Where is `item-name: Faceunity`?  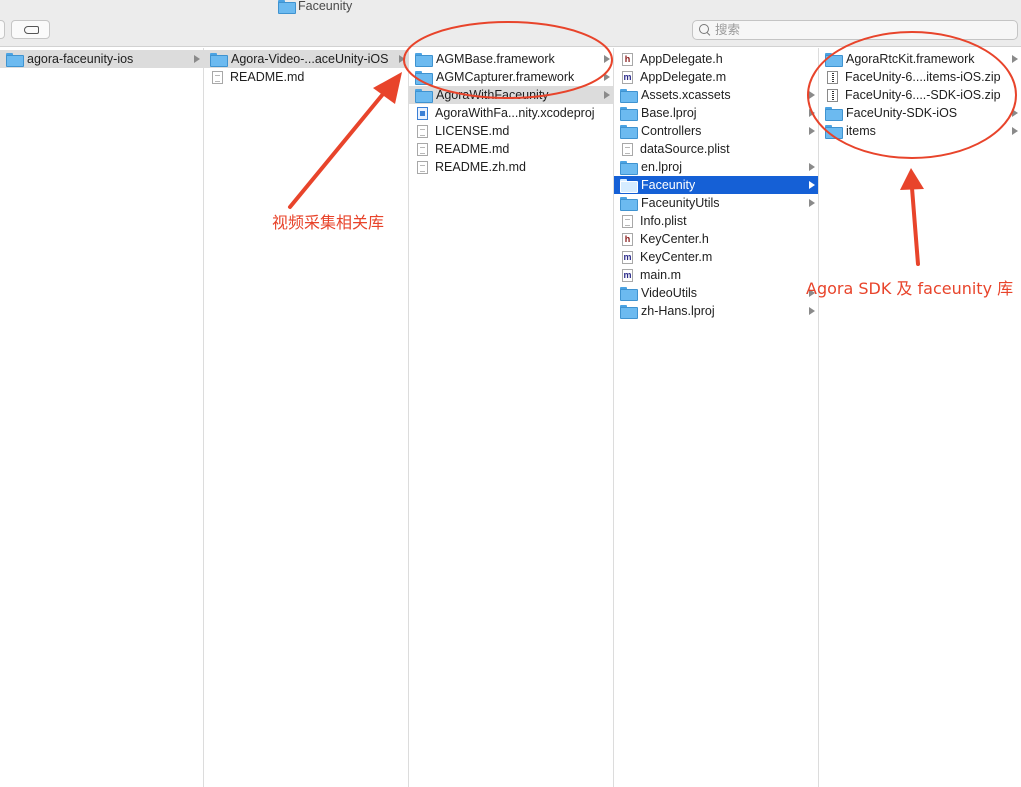
item-name: Faceunity is located at coordinates (668, 185).